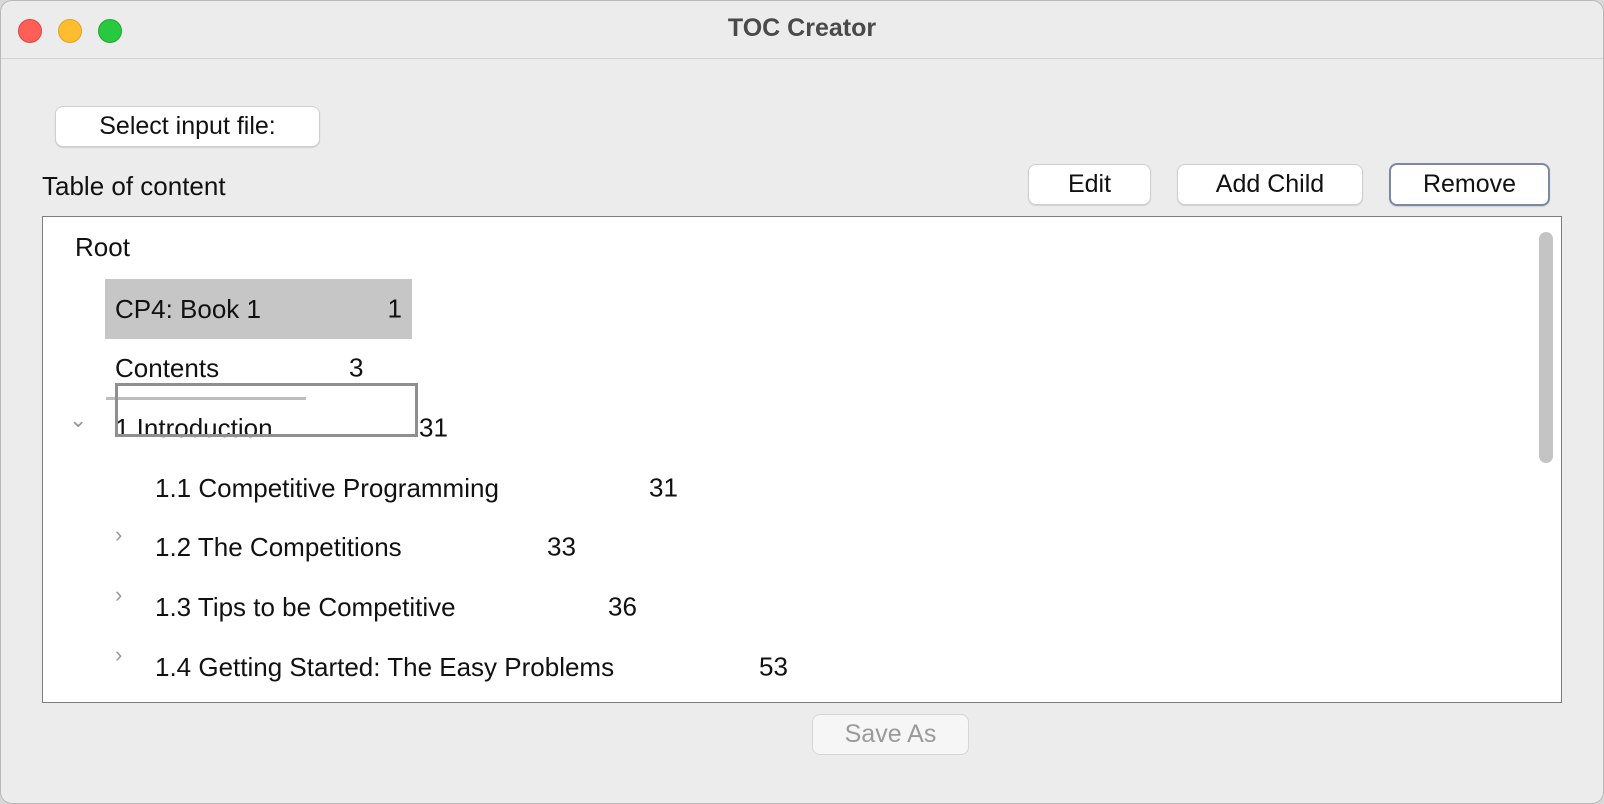 Image resolution: width=1604 pixels, height=804 pixels. What do you see at coordinates (327, 487) in the screenshot?
I see `tree-item-title: 1.1 Competitive Programming` at bounding box center [327, 487].